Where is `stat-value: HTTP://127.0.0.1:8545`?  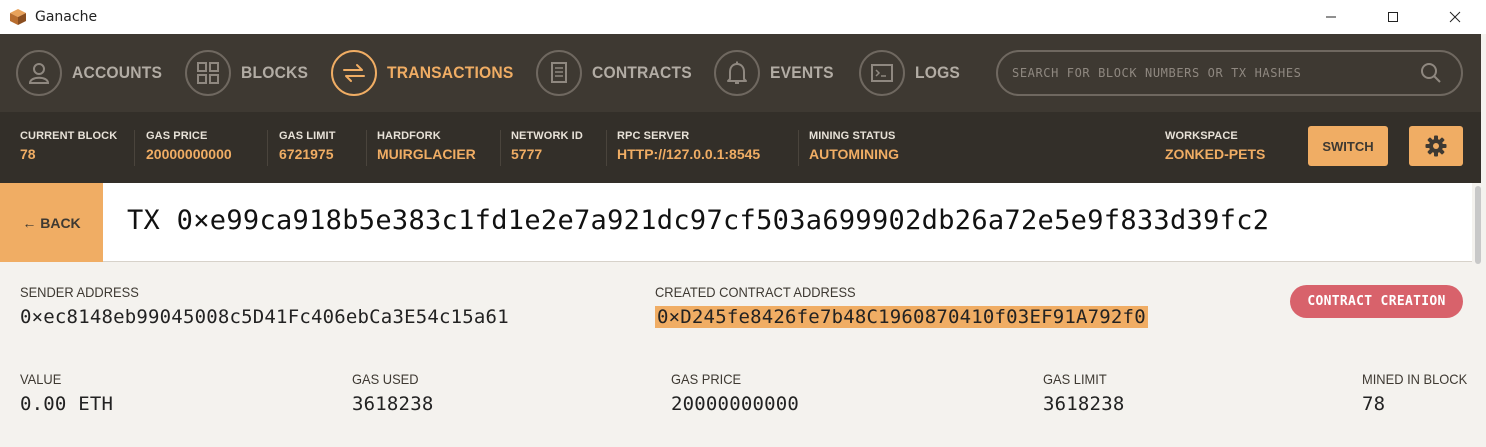
stat-value: HTTP://127.0.0.1:8545 is located at coordinates (689, 154).